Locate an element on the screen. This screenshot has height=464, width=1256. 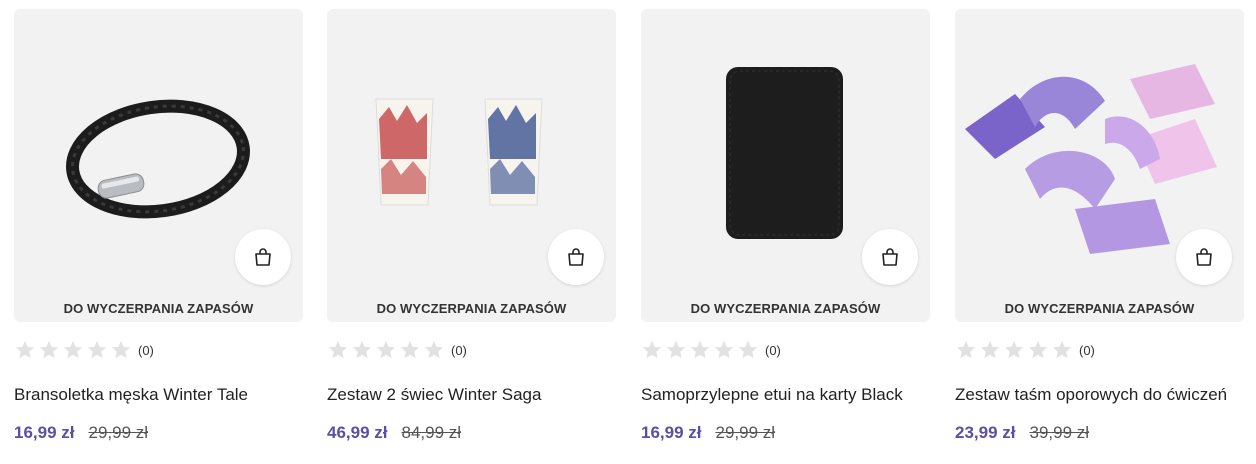
price-row: 46,99 zł 84,99 zł is located at coordinates (471, 433).